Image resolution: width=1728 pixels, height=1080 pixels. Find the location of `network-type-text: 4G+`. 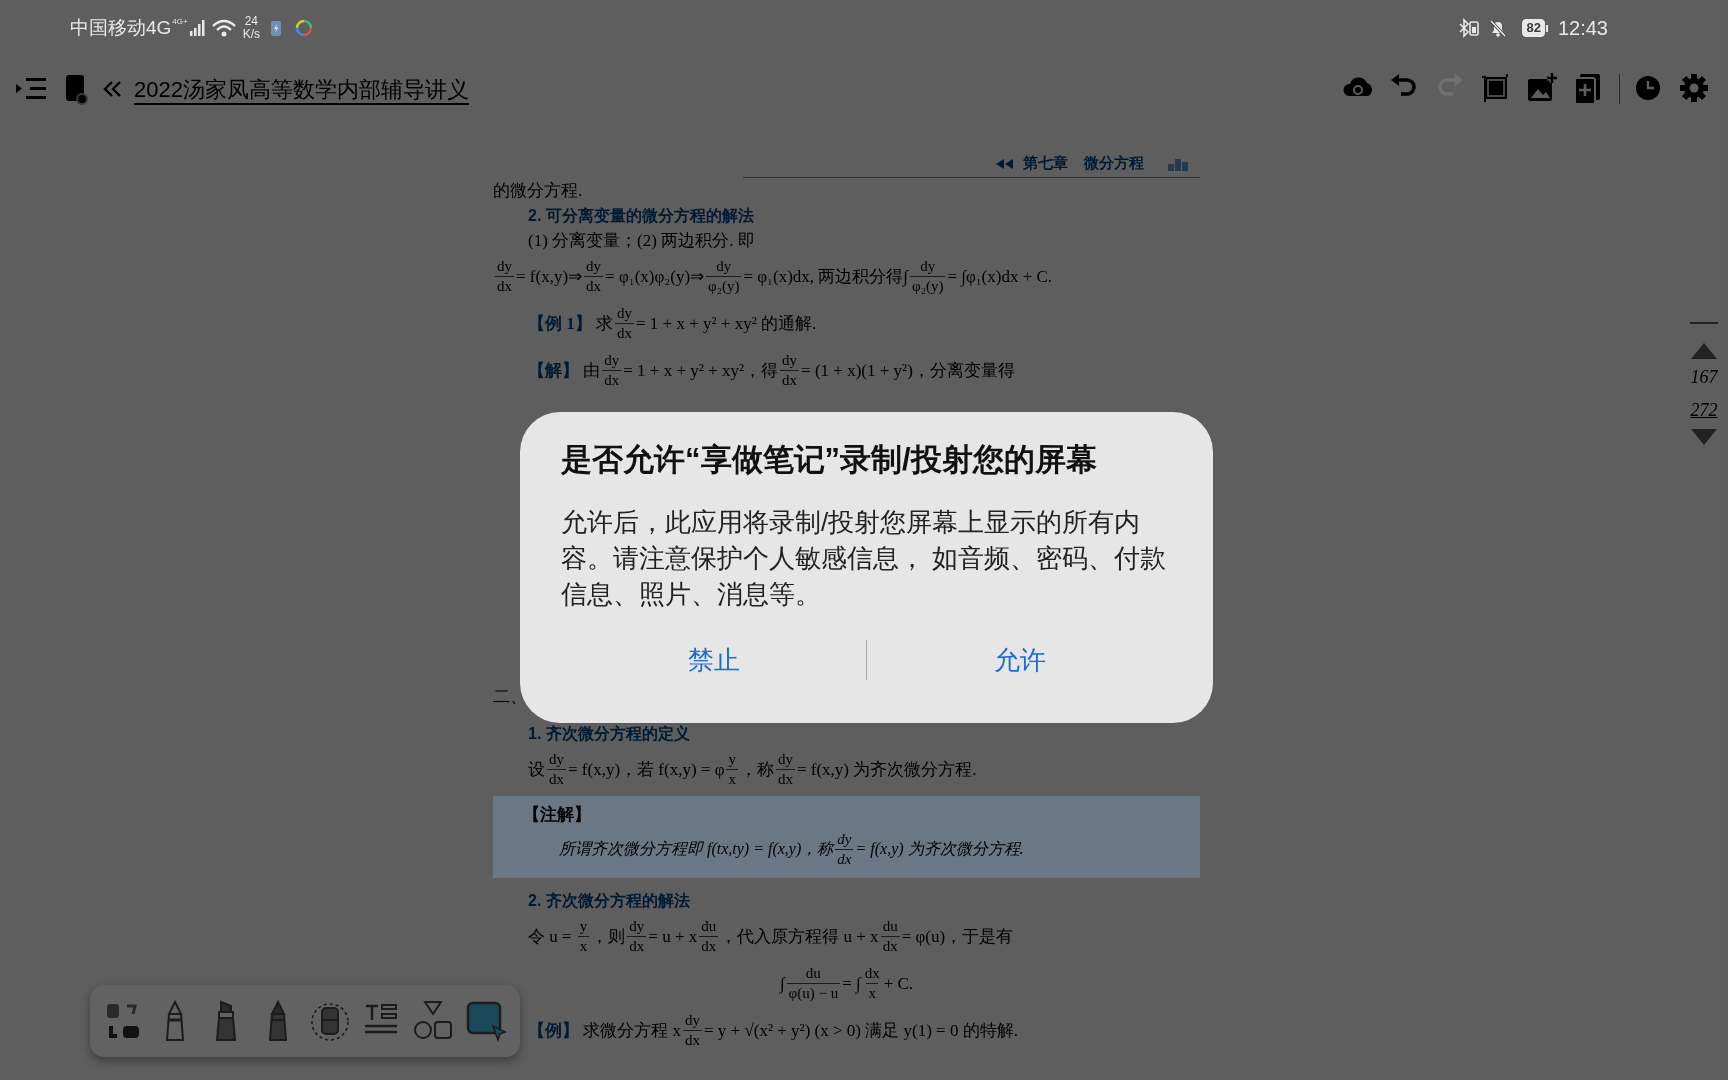

network-type-text: 4G+ is located at coordinates (180, 22).